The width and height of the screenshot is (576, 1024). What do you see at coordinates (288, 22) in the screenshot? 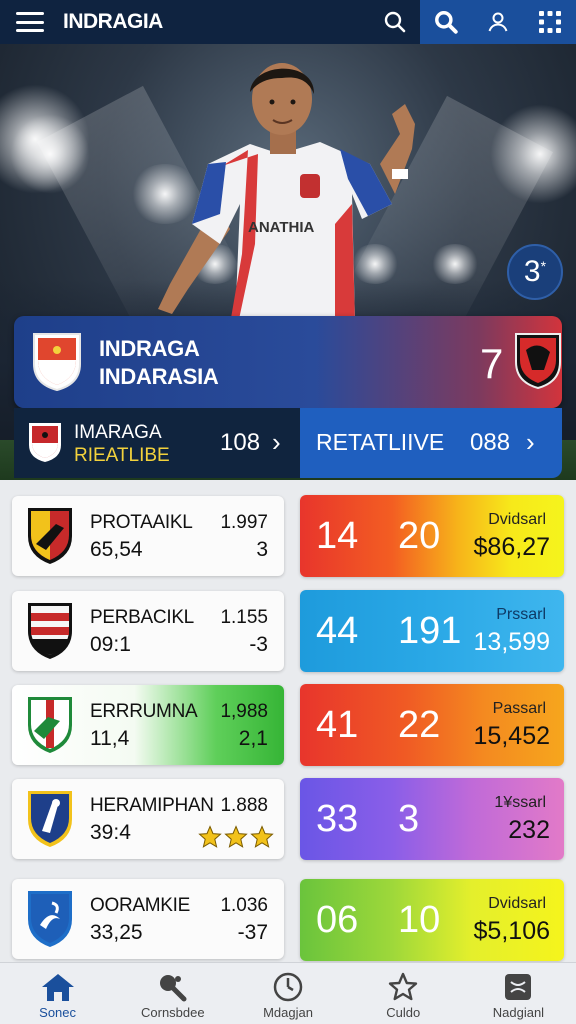
I see `top-app-bar: INDRAGIA` at bounding box center [288, 22].